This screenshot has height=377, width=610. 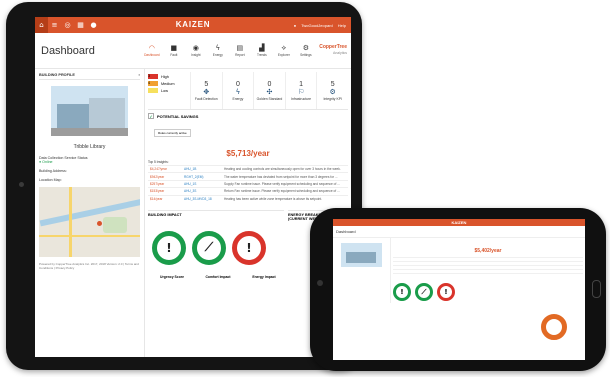 I want to click on golden-icon: ✣, so click(x=269, y=91).